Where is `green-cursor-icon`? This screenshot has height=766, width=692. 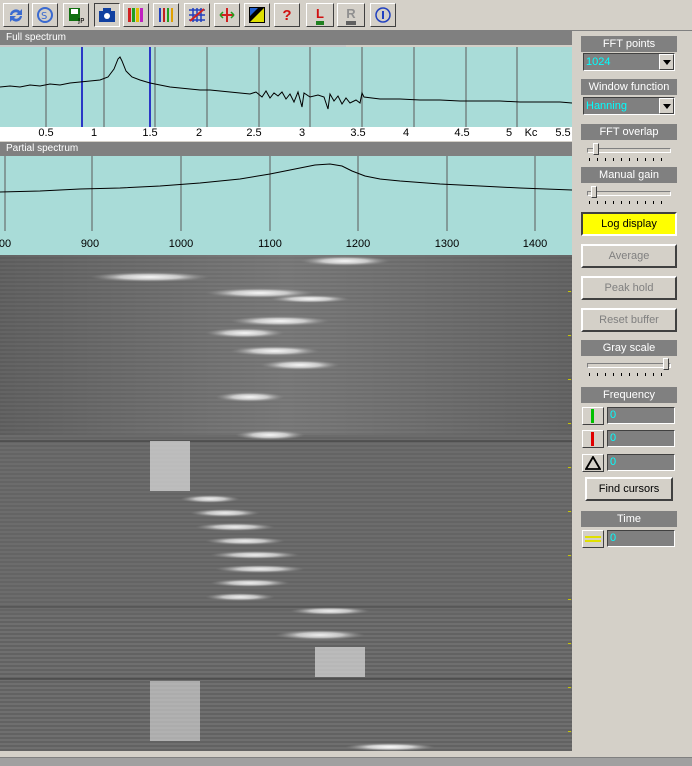
green-cursor-icon is located at coordinates (592, 416).